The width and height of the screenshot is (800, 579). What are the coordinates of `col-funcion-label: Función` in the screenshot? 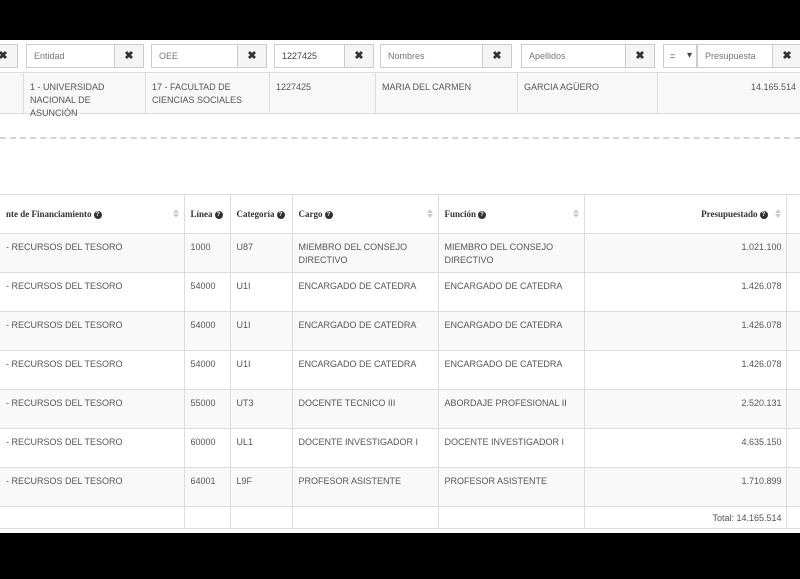 It's located at (460, 214).